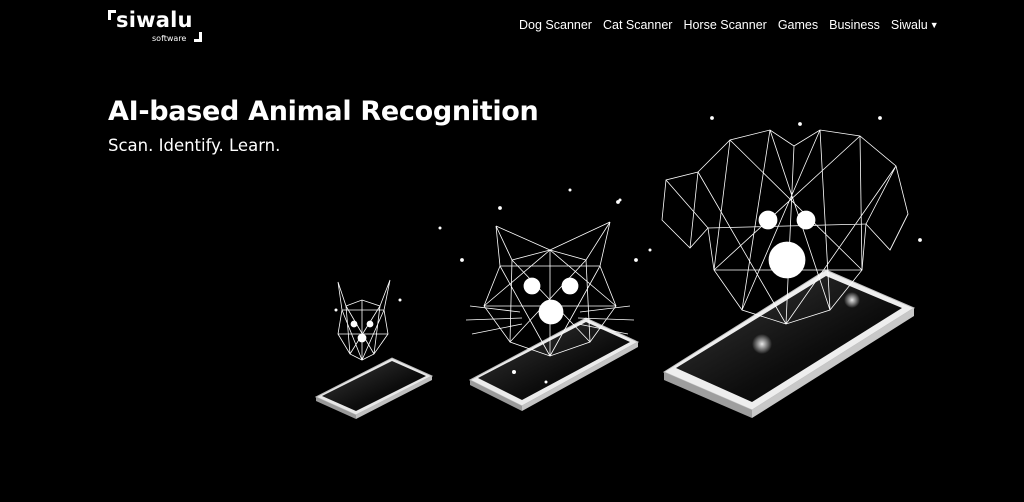 This screenshot has width=1024, height=502. What do you see at coordinates (154, 20) in the screenshot?
I see `logo-wordmark: siwalu` at bounding box center [154, 20].